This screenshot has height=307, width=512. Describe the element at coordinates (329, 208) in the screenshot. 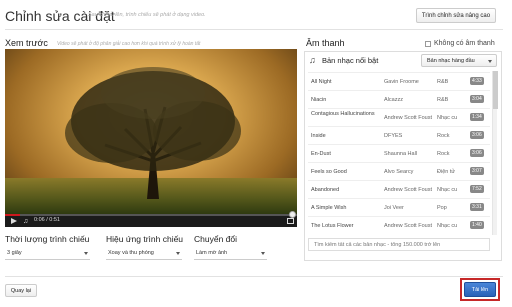

I see `track-name: A Simple Wish` at that location.